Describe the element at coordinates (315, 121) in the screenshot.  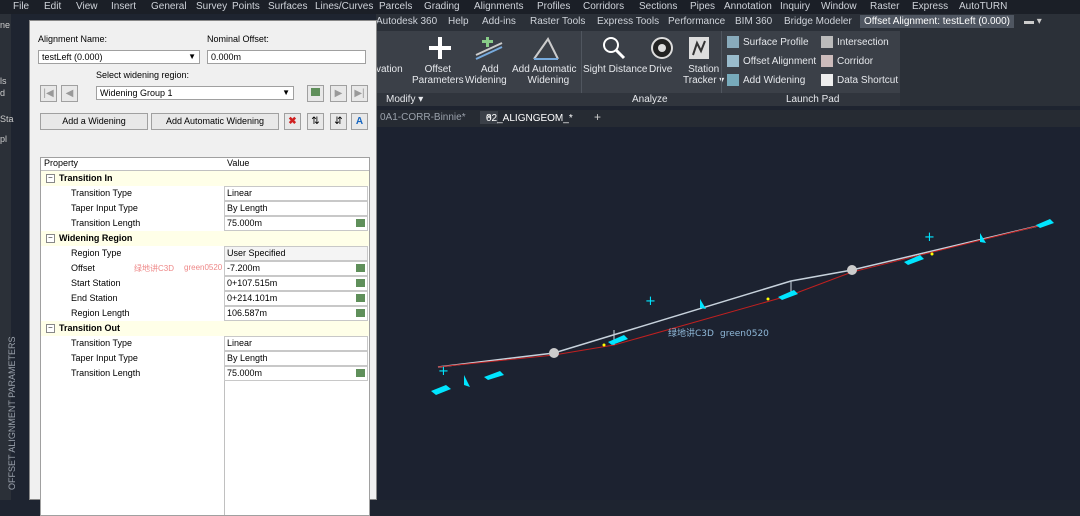
I see `sort-button: ⇅` at that location.